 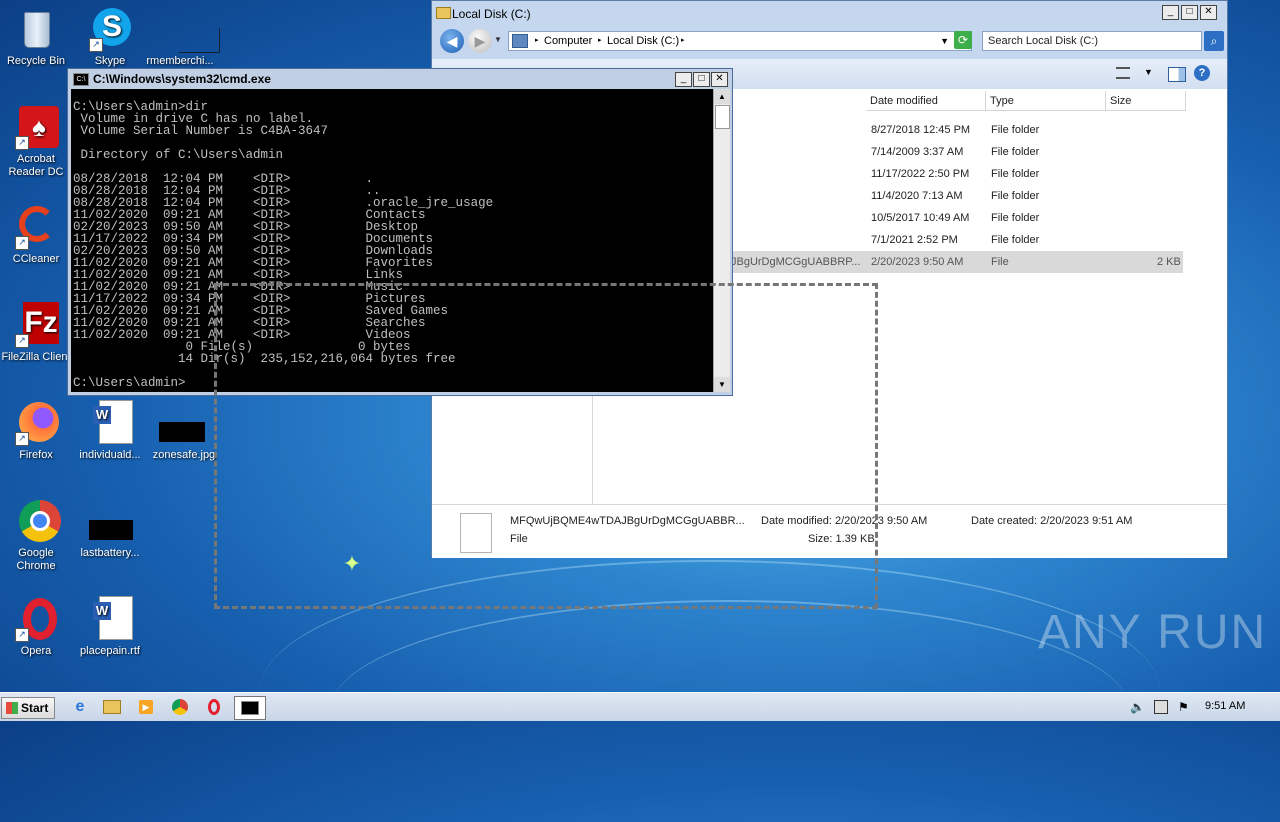 I want to click on desktop-icon-label: placepain.rtf, so click(x=110, y=651).